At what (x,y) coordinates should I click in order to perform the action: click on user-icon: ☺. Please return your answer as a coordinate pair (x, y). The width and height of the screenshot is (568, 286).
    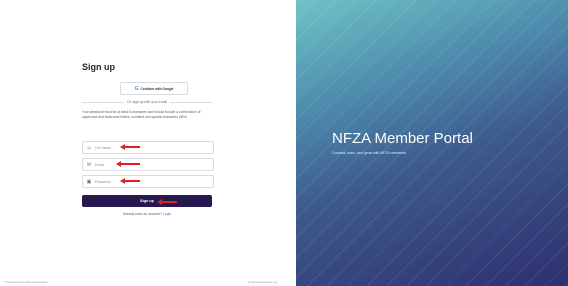
    Looking at the image, I should click on (89, 147).